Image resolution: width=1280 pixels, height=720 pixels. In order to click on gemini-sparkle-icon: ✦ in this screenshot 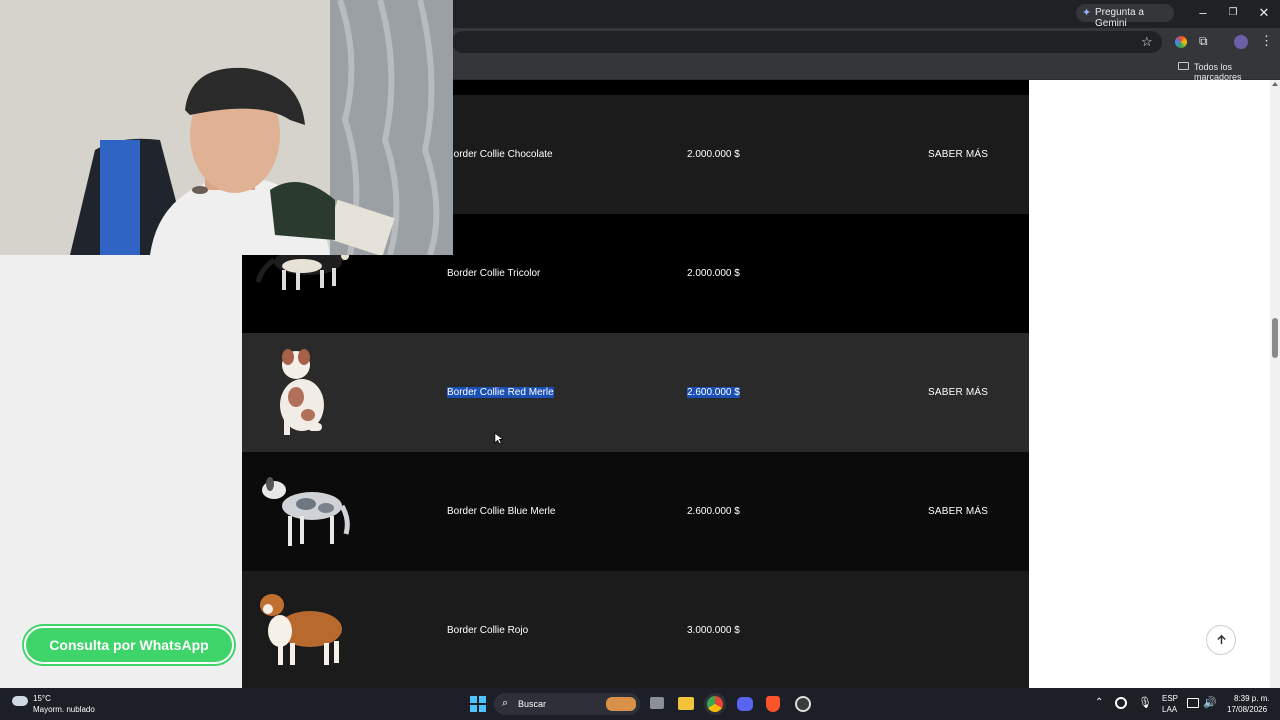, I will do `click(1087, 13)`.